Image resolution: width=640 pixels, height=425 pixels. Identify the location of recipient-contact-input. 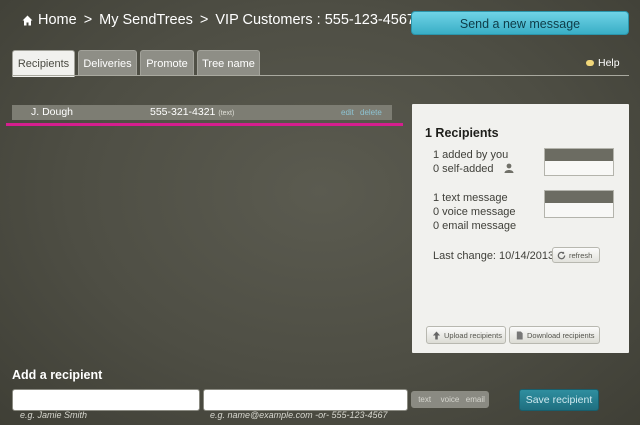
(305, 400).